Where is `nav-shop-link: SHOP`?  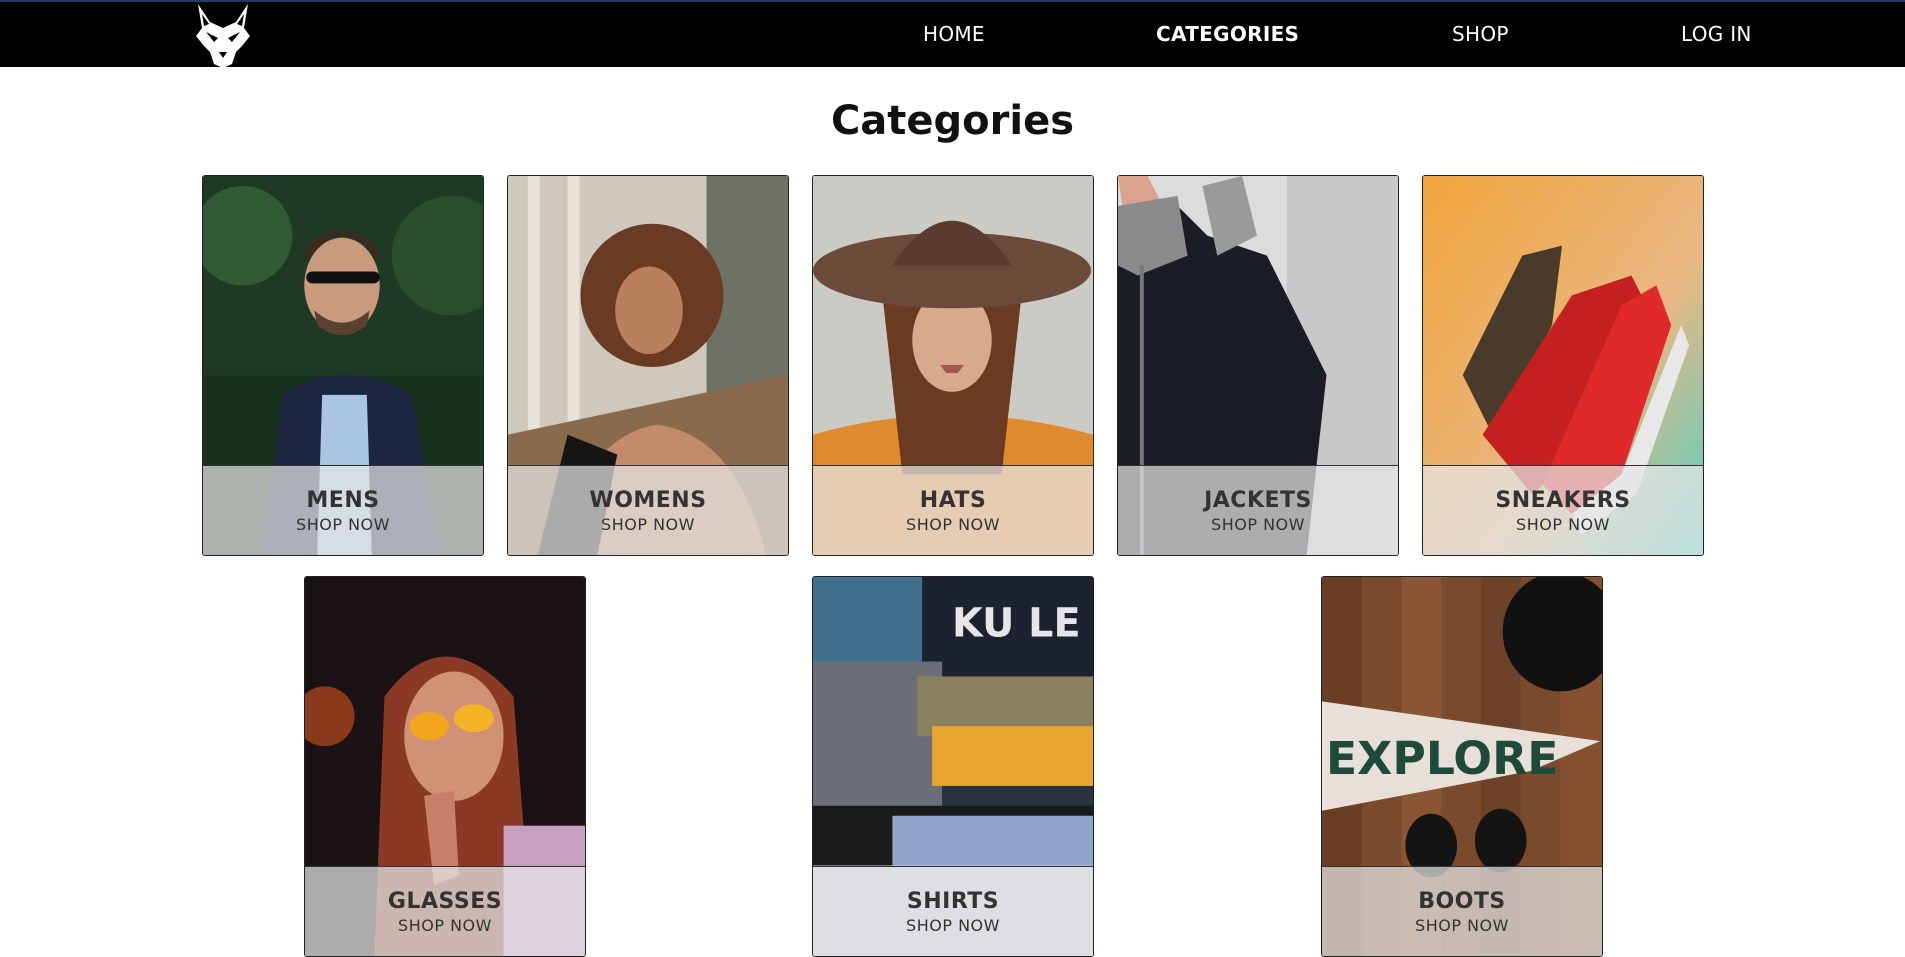
nav-shop-link: SHOP is located at coordinates (1480, 34).